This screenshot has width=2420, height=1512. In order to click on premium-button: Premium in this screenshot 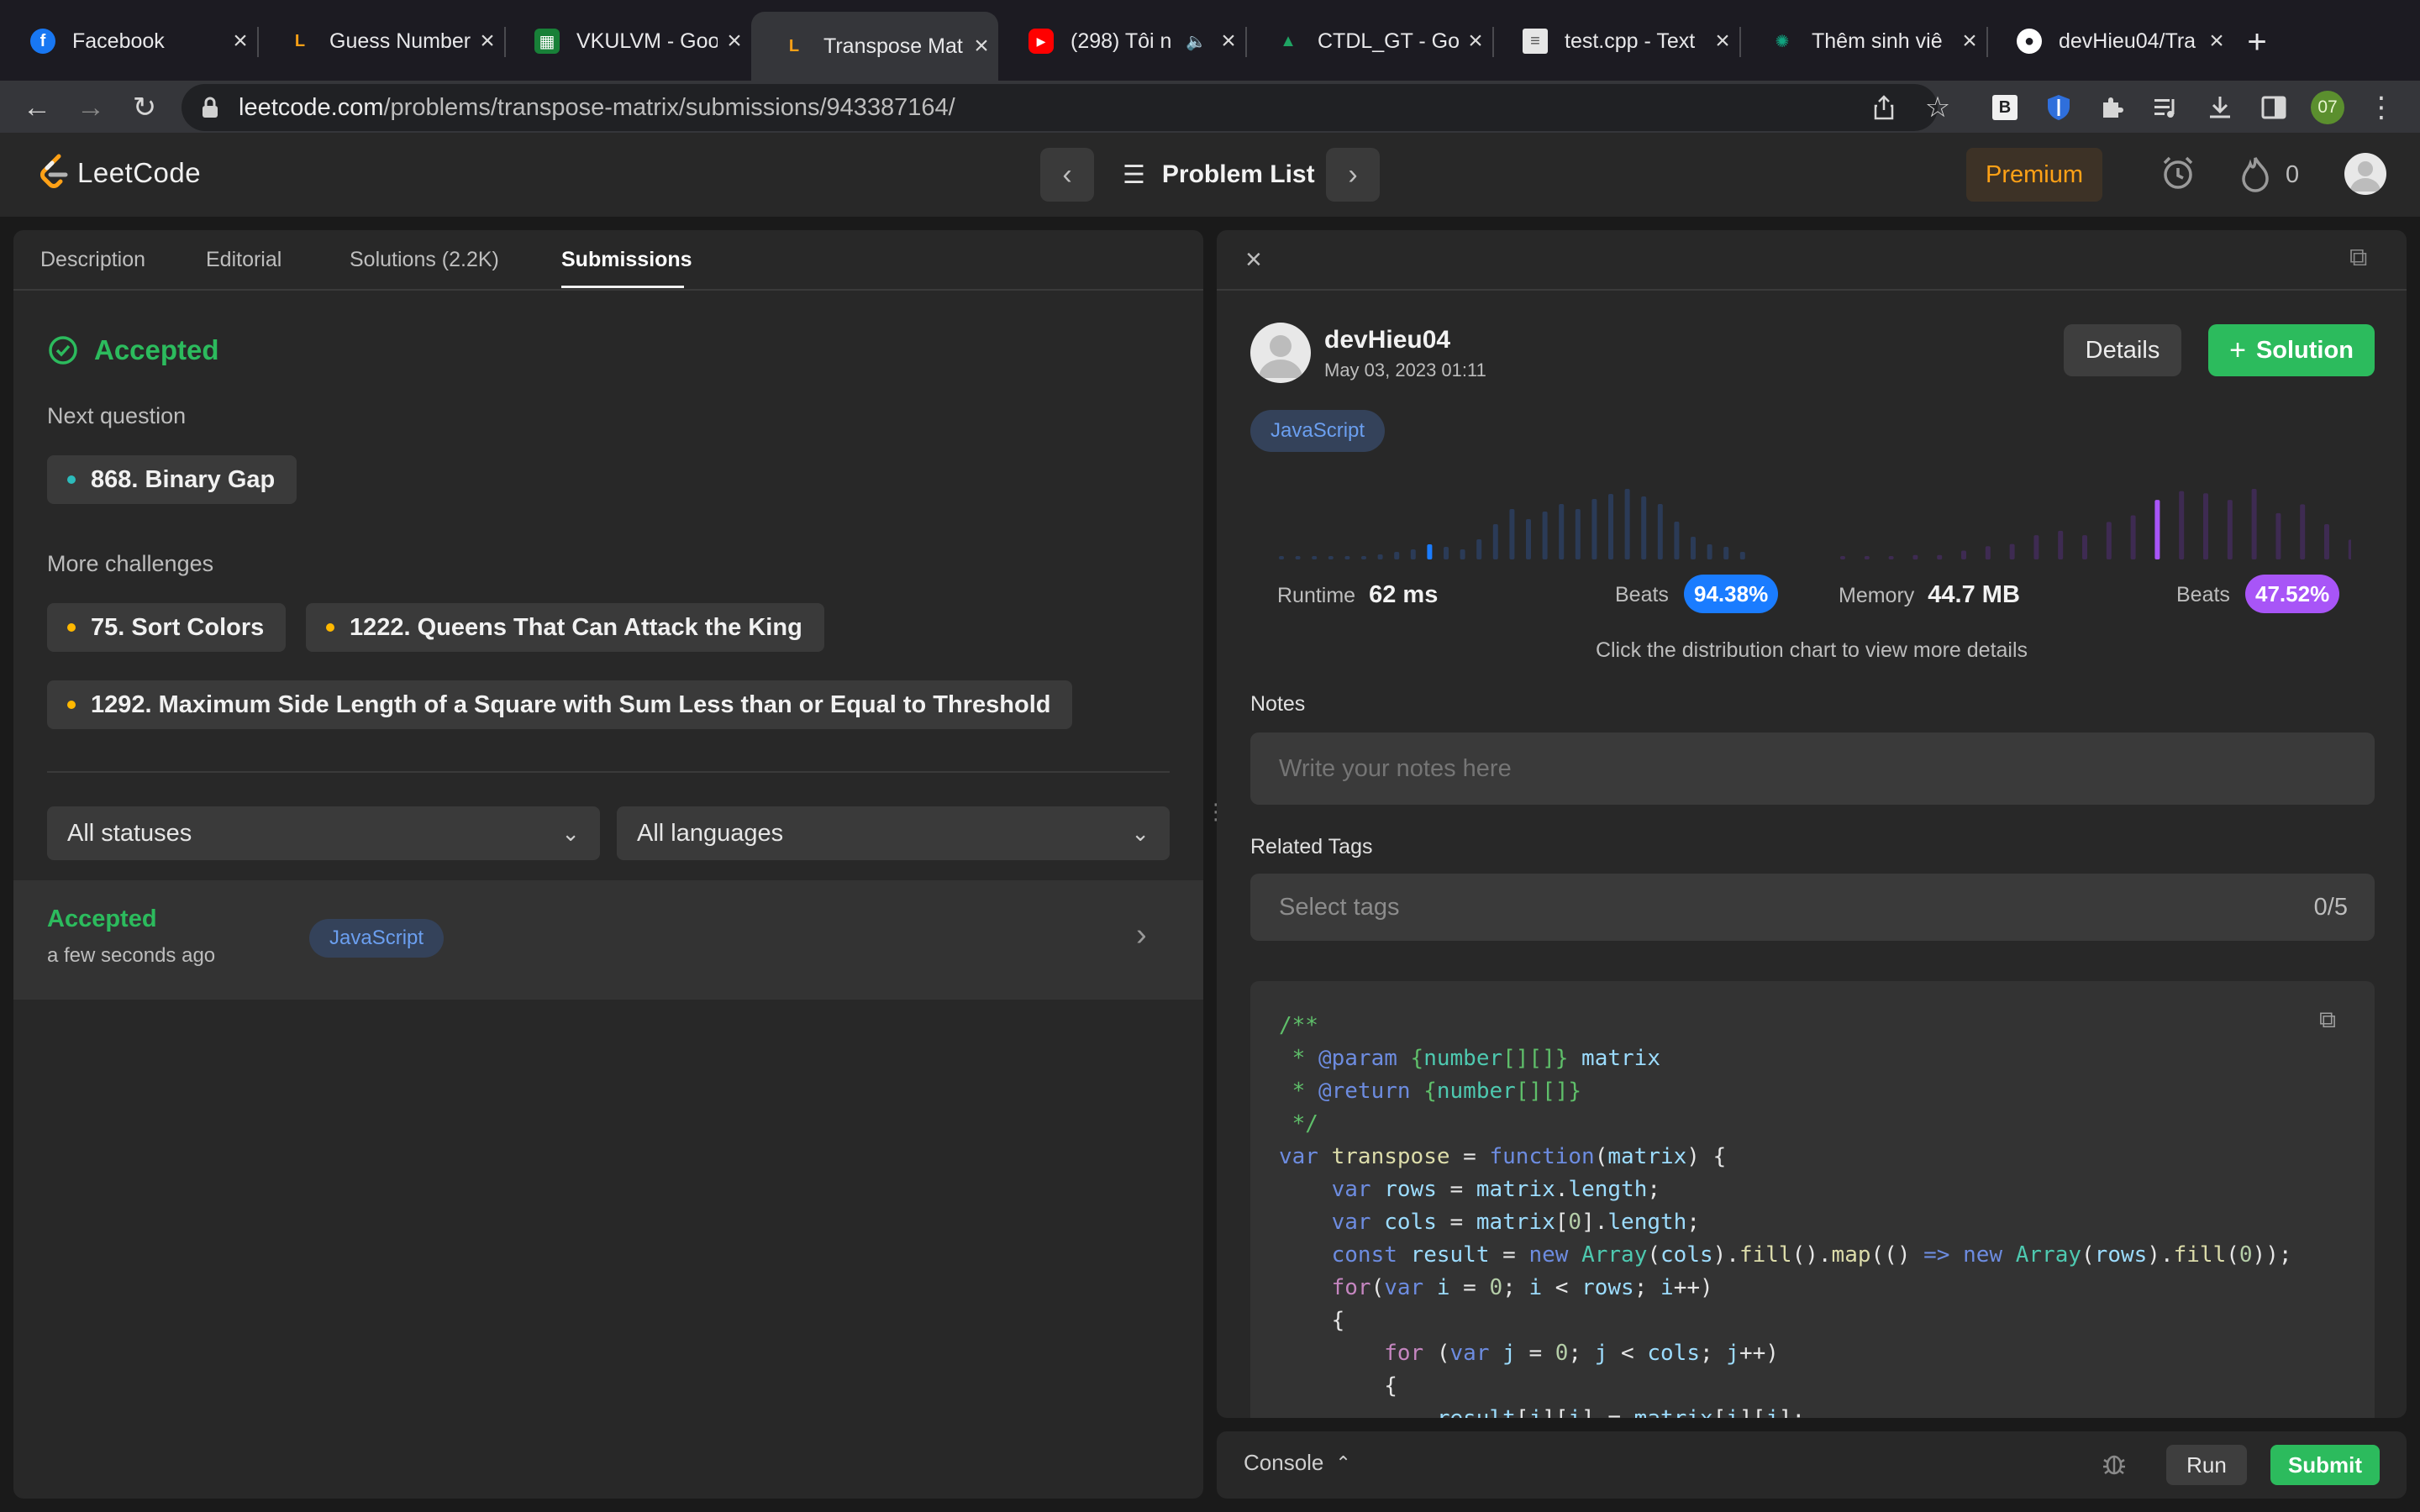, I will do `click(2034, 175)`.